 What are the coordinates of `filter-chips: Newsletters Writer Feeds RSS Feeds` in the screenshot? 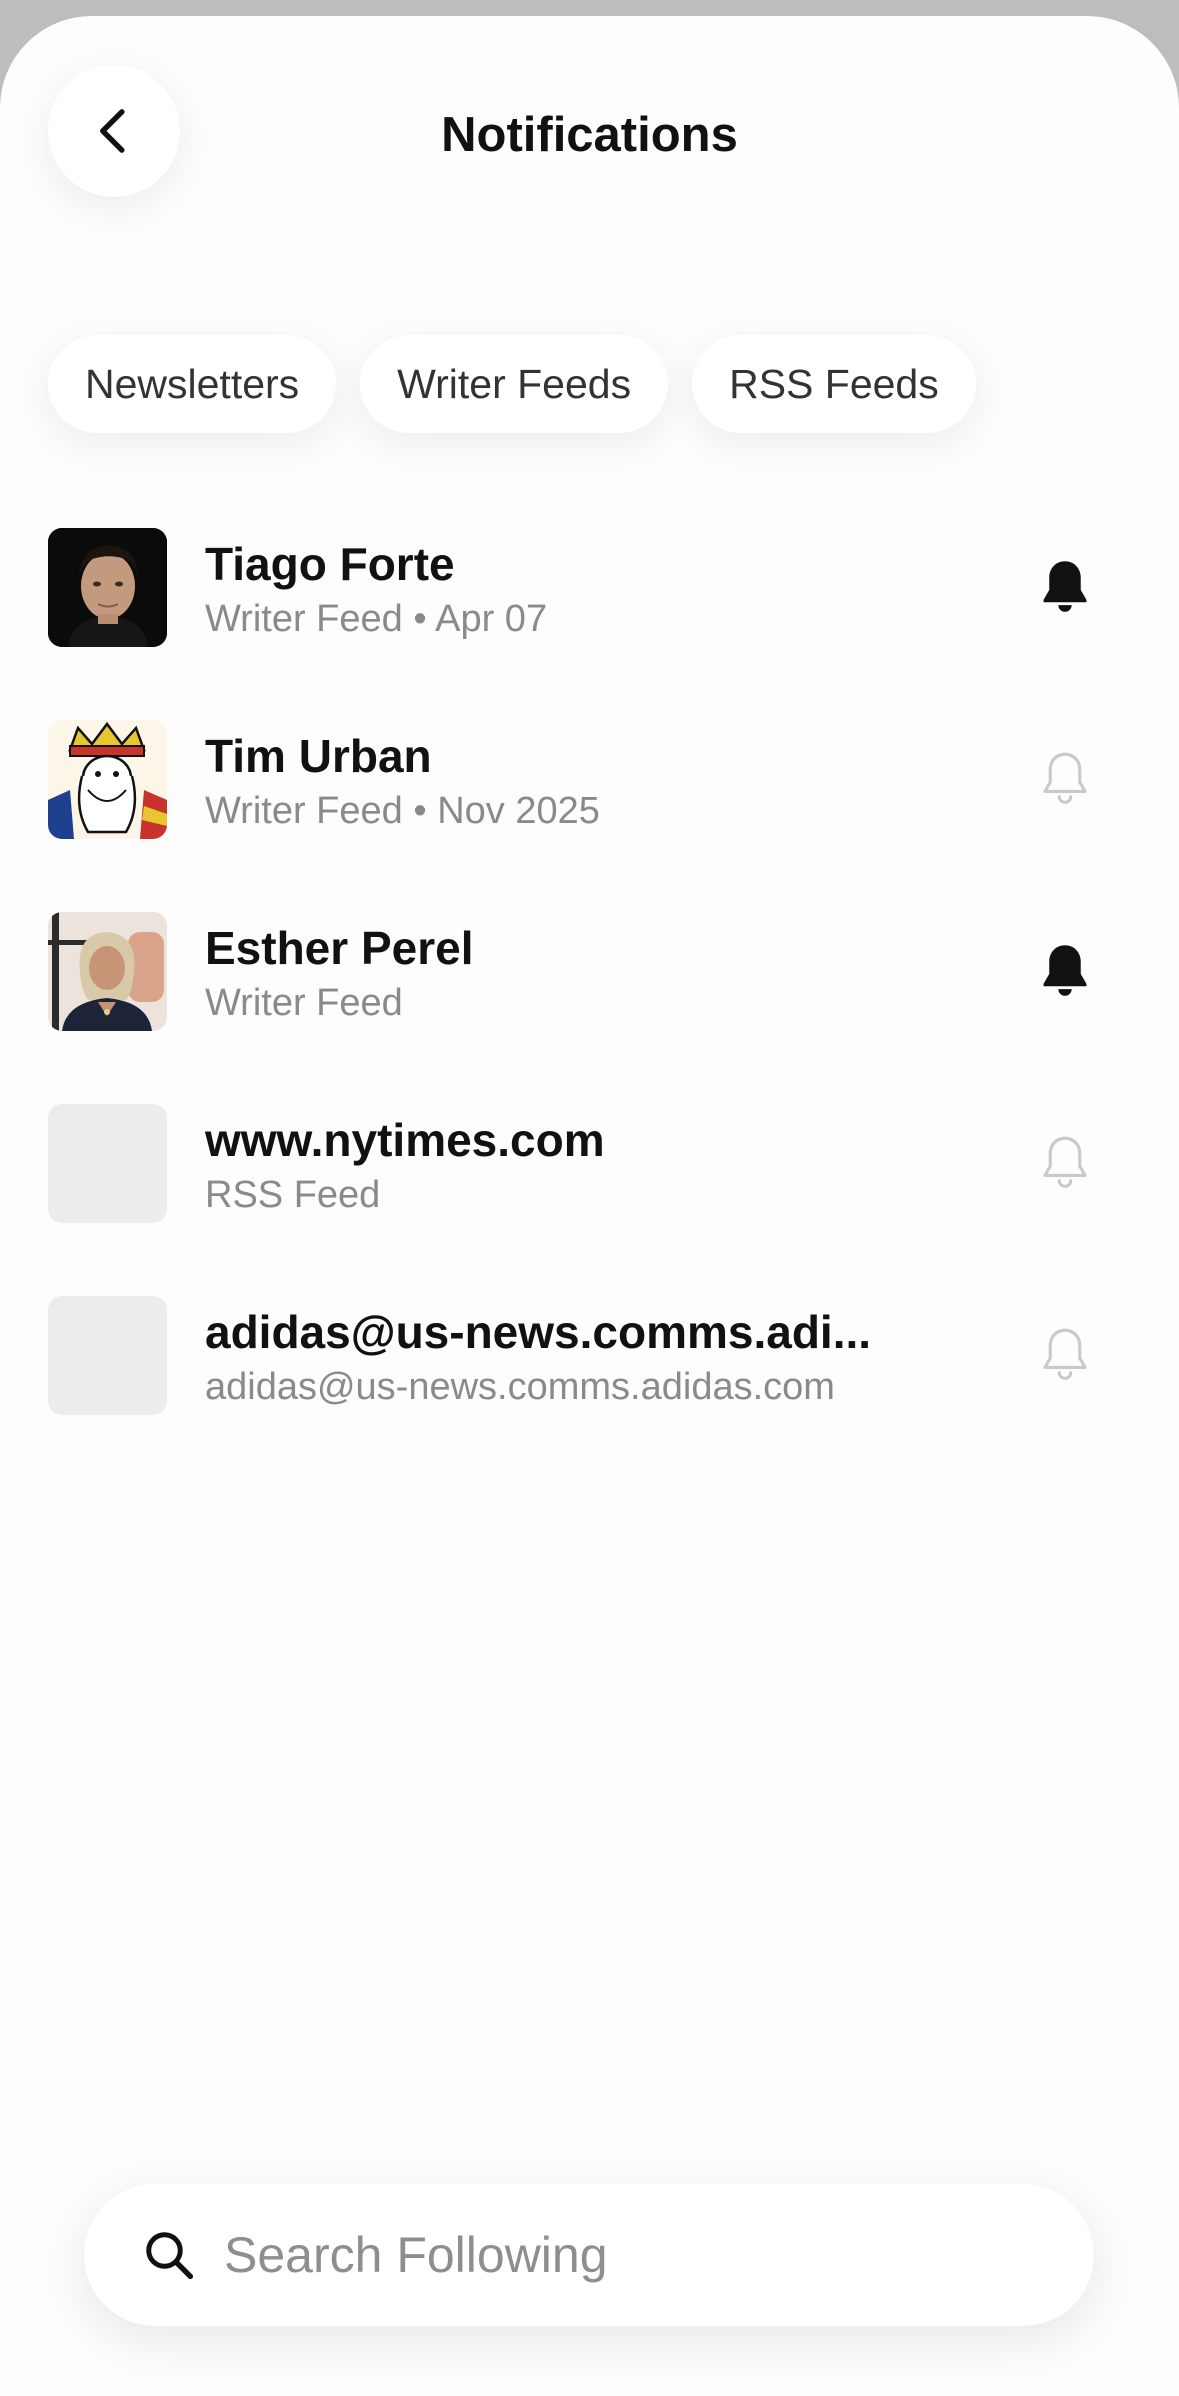 It's located at (512, 384).